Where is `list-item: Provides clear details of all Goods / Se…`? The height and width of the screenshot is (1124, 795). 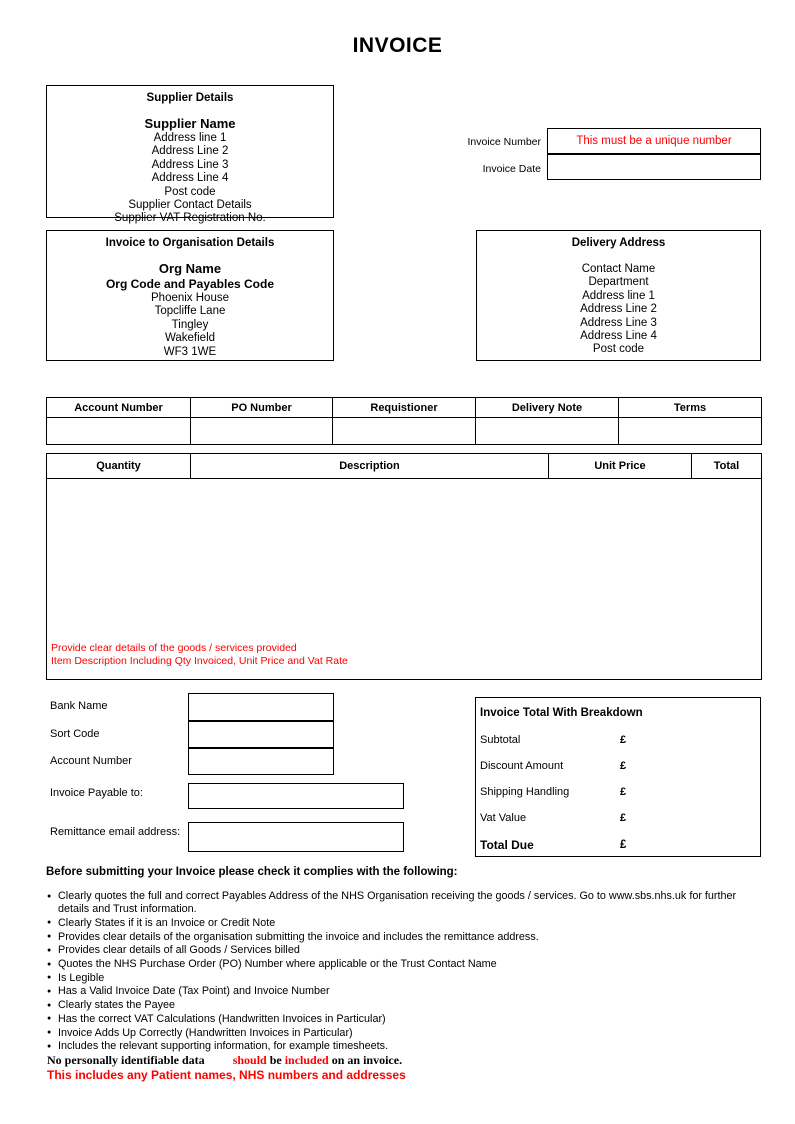 list-item: Provides clear details of all Goods / Se… is located at coordinates (403, 951).